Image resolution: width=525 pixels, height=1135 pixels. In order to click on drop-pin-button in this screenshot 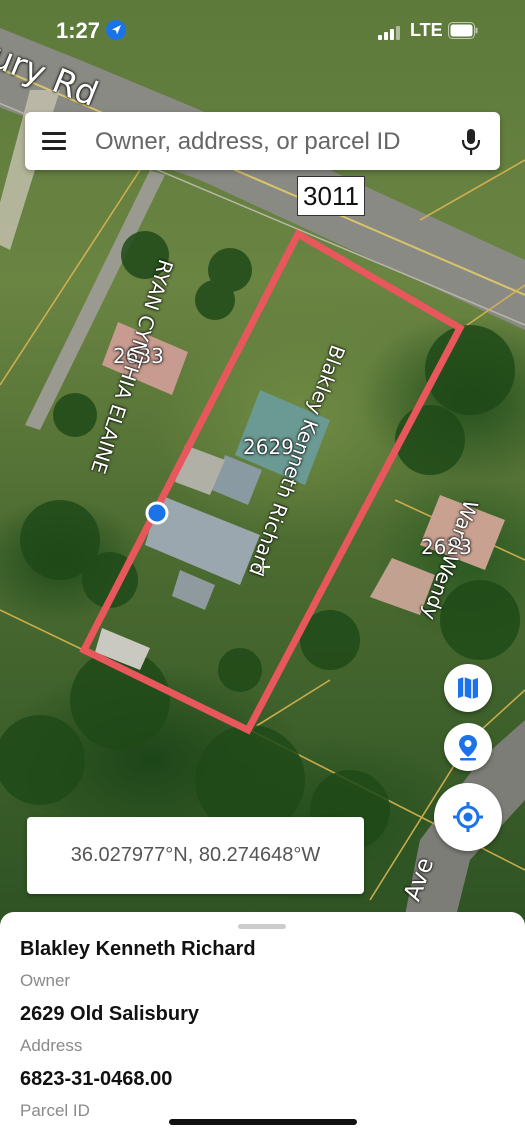, I will do `click(468, 747)`.